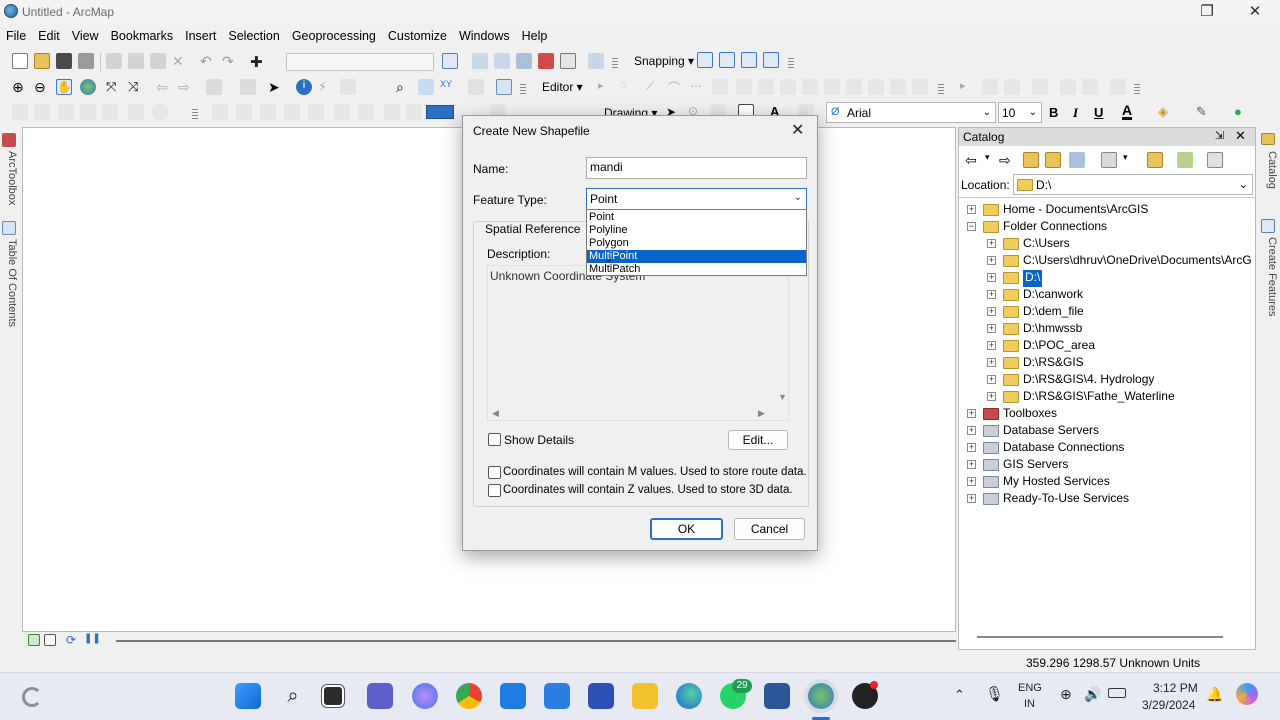 The height and width of the screenshot is (720, 1280). What do you see at coordinates (164, 87) in the screenshot?
I see `back-extent-icon: ⇦` at bounding box center [164, 87].